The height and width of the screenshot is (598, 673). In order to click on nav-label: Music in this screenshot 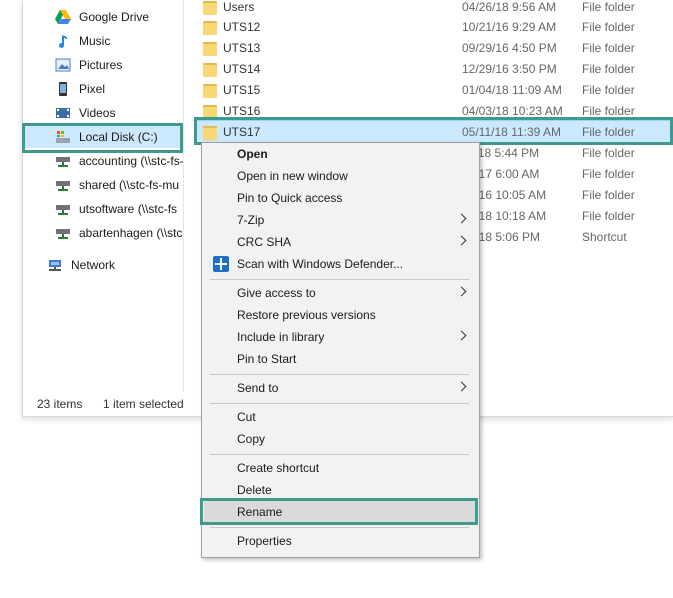, I will do `click(95, 41)`.